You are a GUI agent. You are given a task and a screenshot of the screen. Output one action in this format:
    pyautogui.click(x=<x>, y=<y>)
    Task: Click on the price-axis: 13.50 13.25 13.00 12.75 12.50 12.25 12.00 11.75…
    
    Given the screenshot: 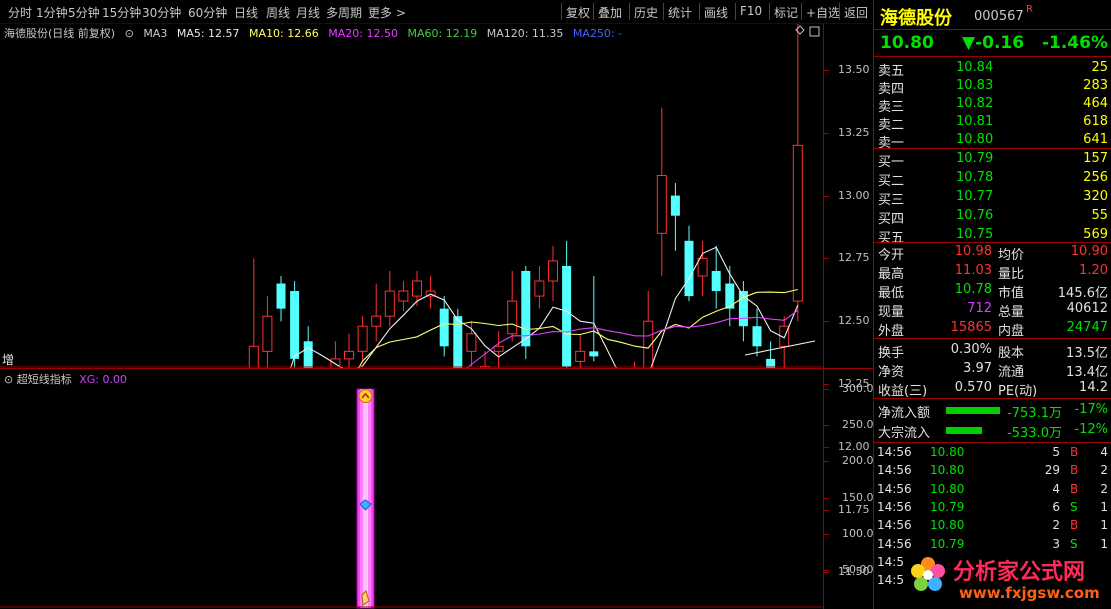 What is the action you would take?
    pyautogui.click(x=848, y=301)
    